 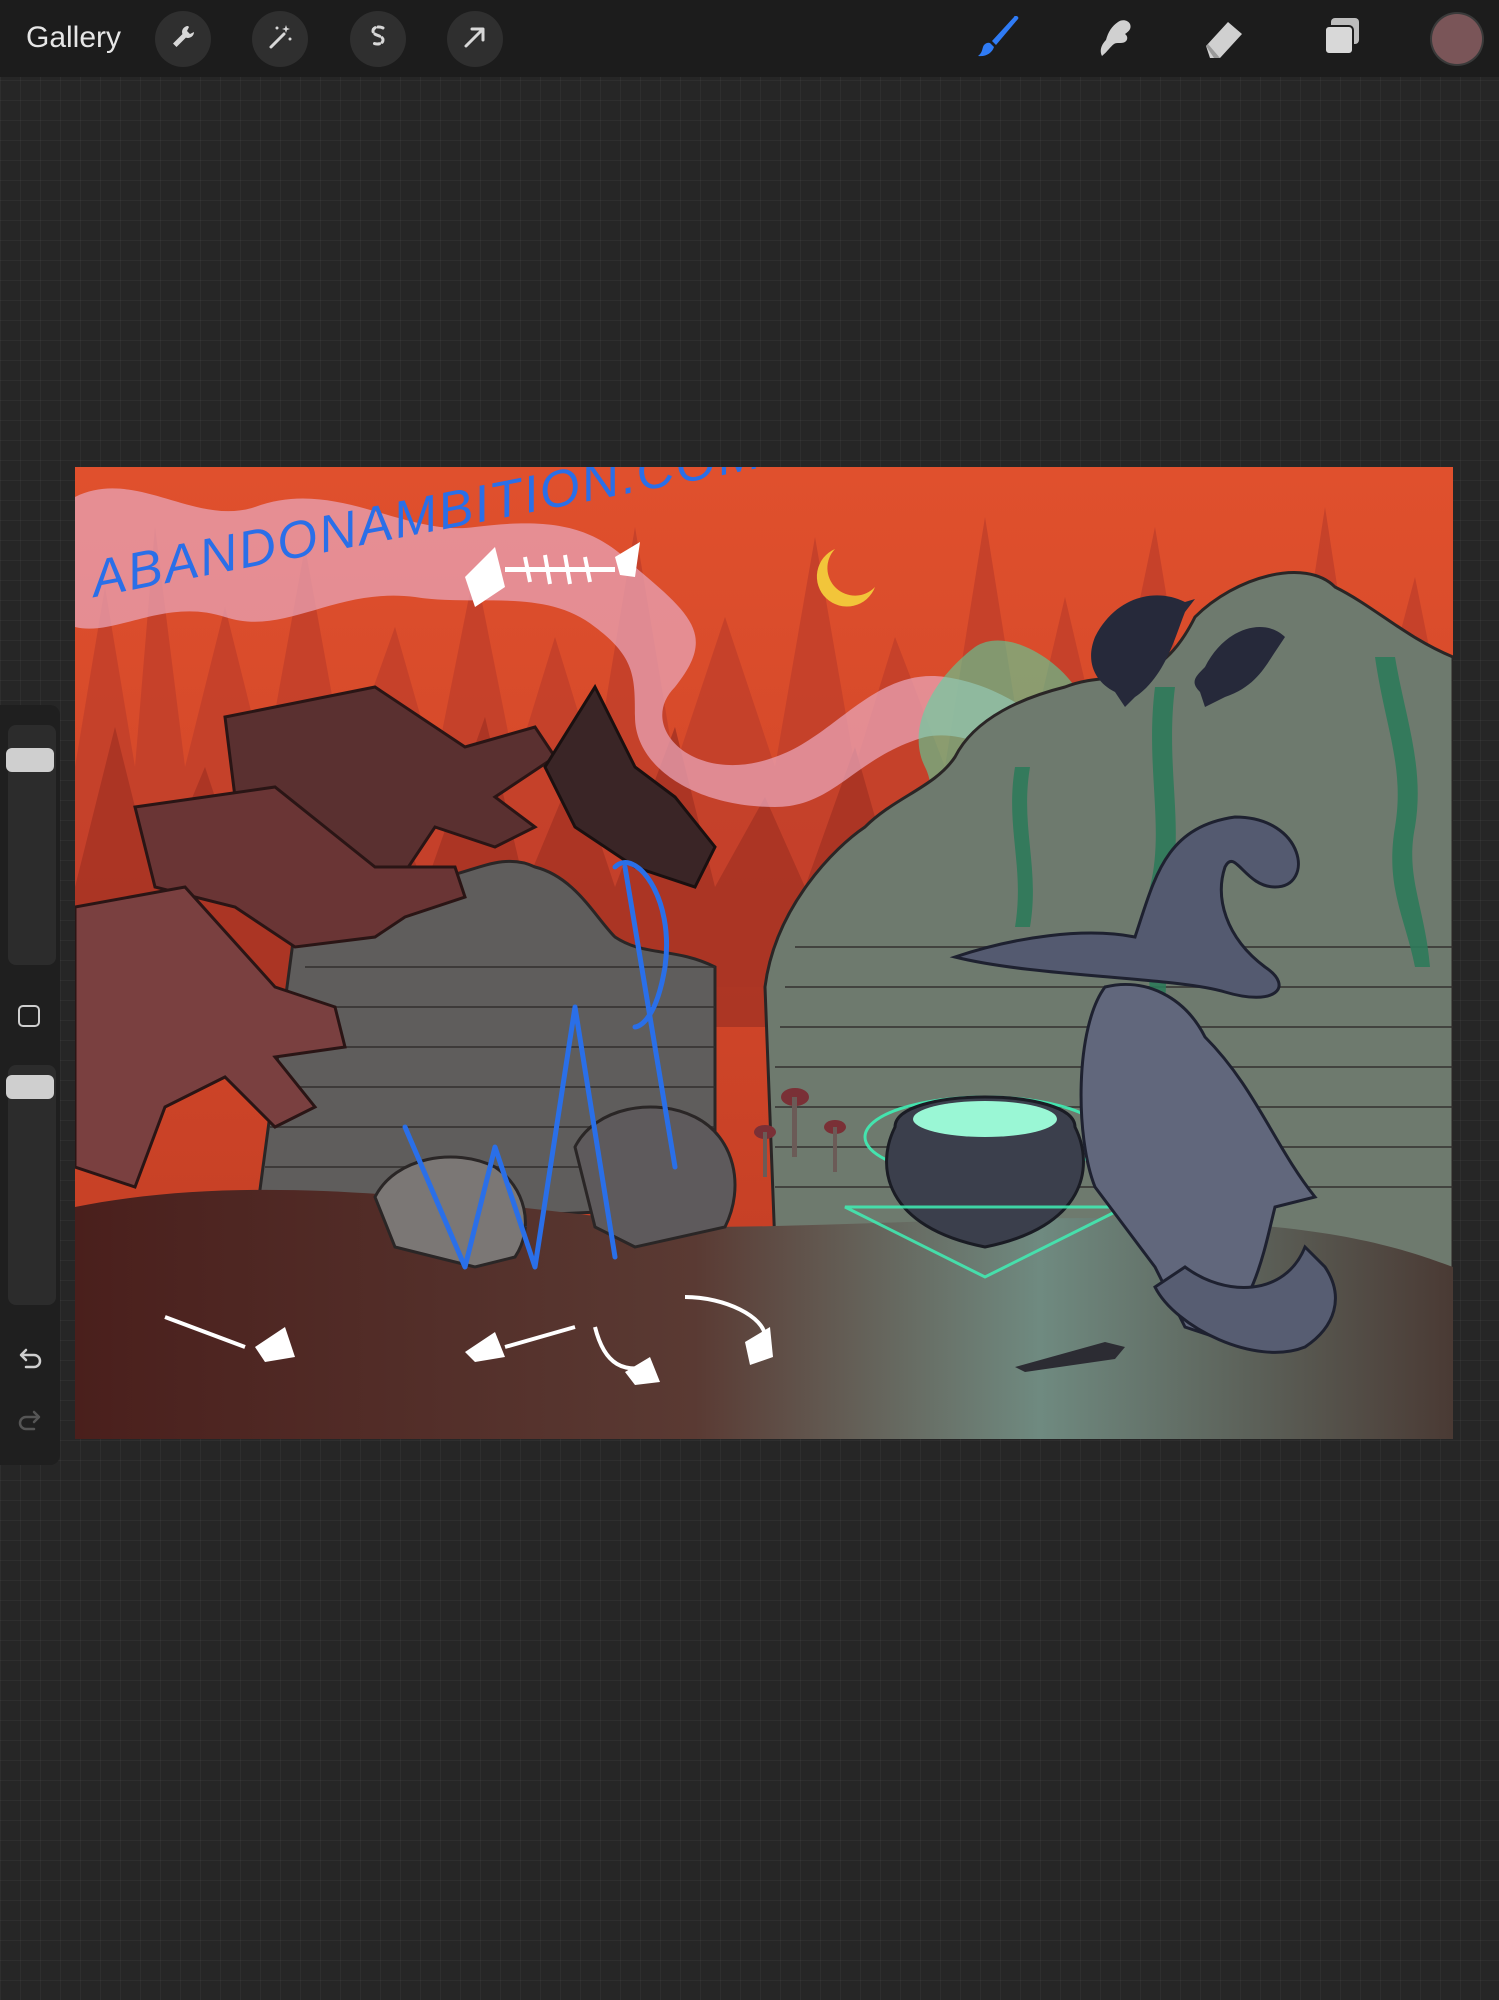 I want to click on color-picker-button, so click(x=1457, y=39).